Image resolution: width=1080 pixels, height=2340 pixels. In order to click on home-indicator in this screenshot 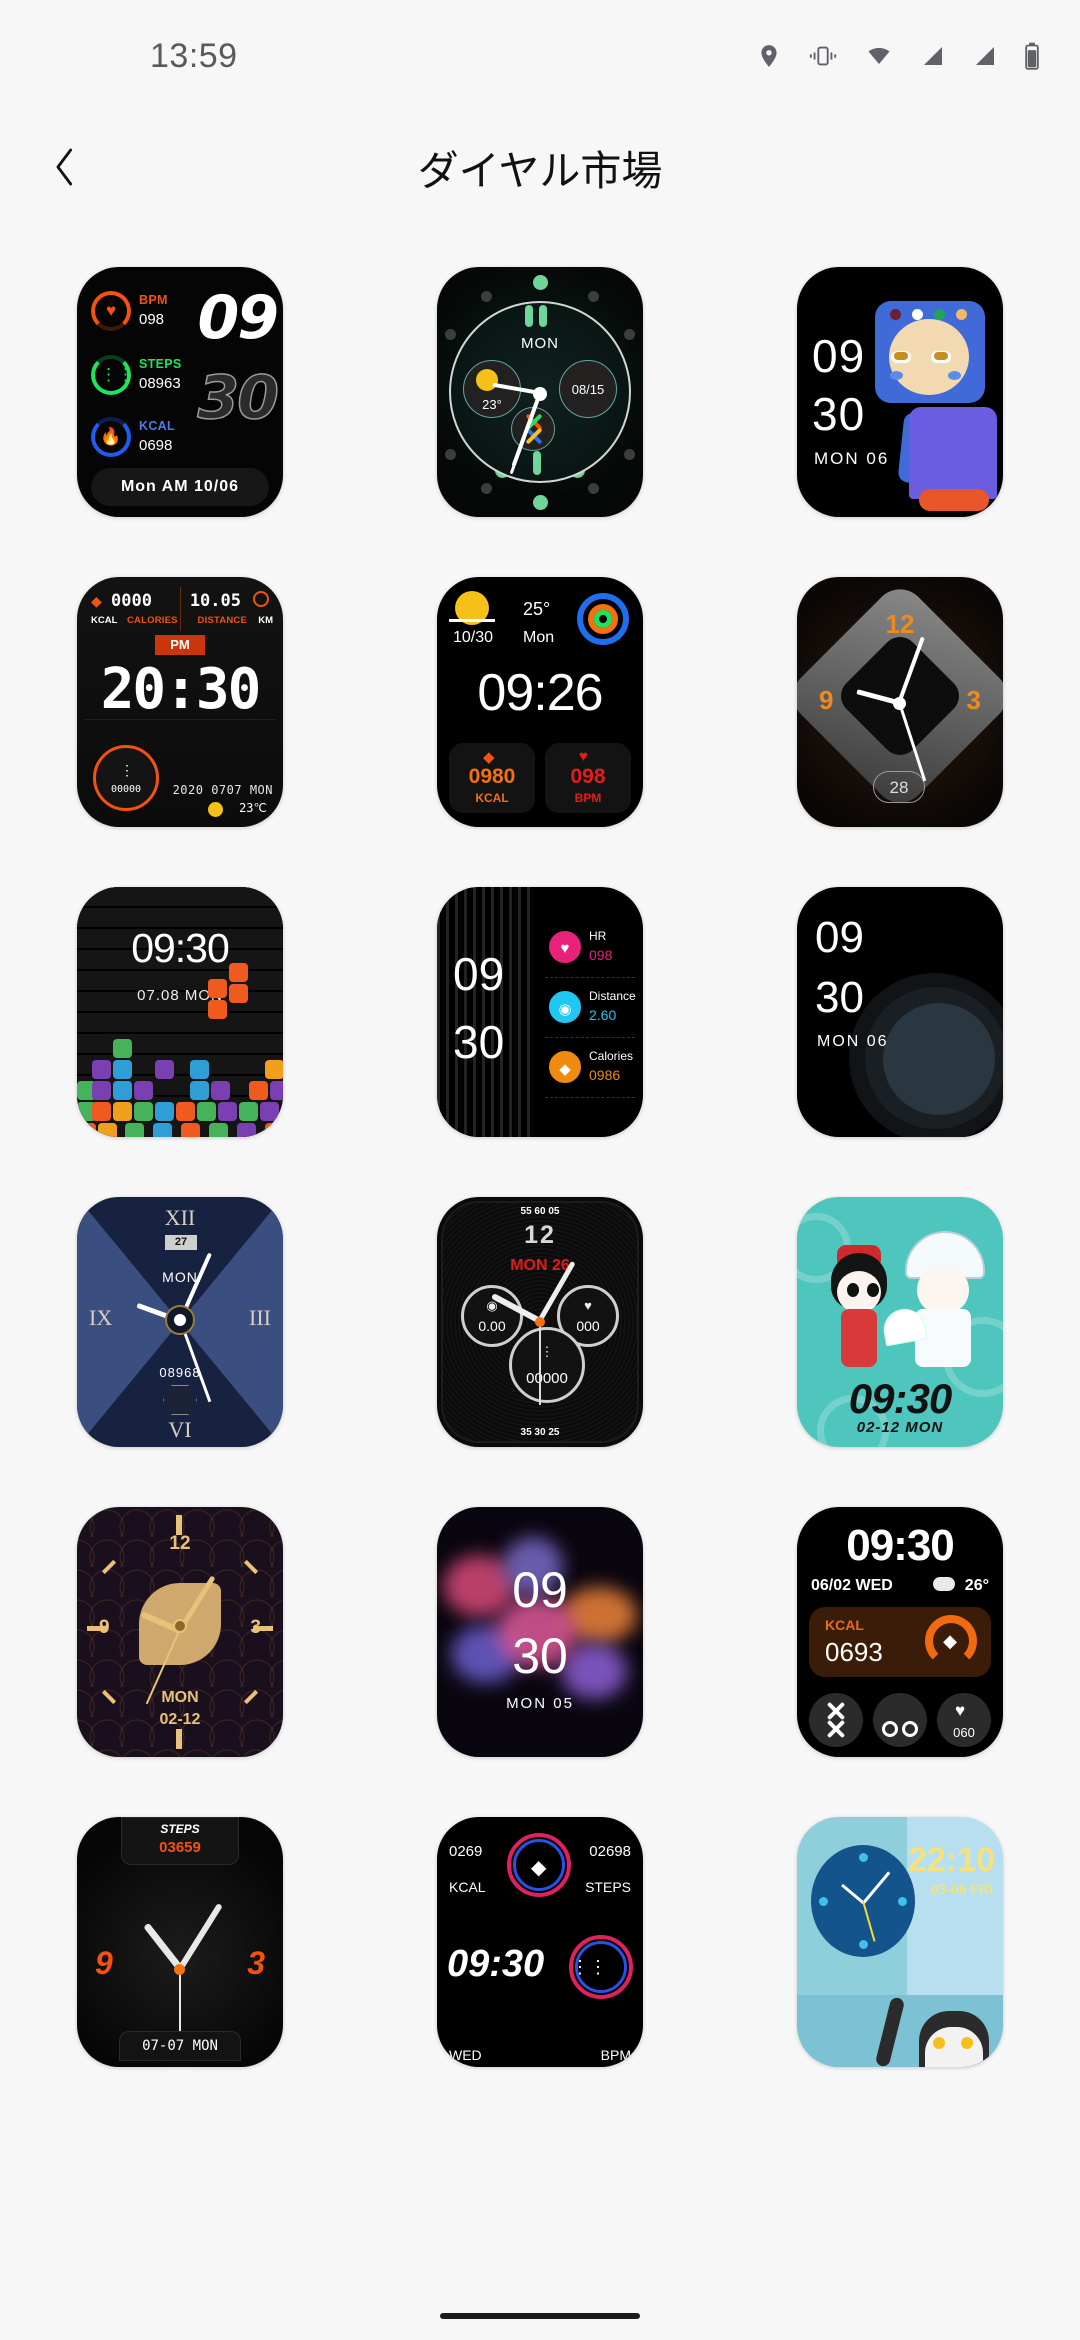, I will do `click(540, 2316)`.